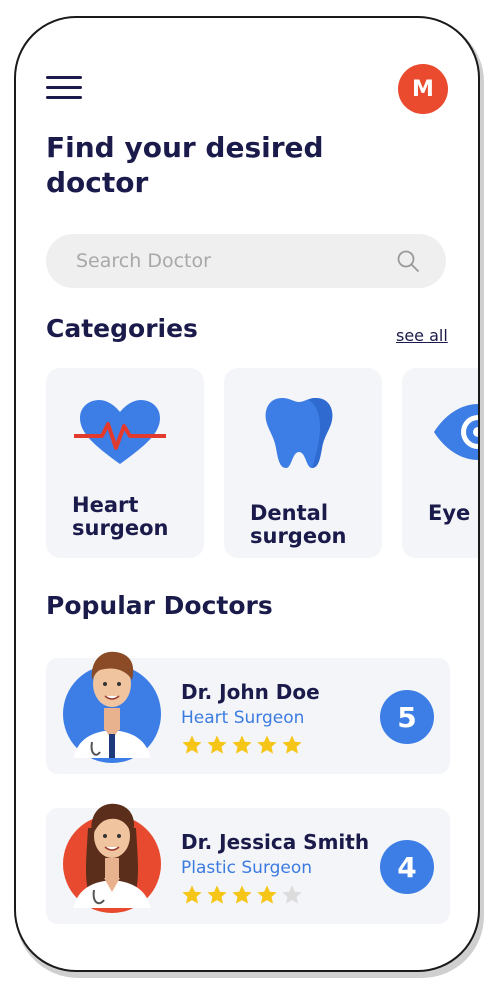 The image size is (500, 994). Describe the element at coordinates (298, 524) in the screenshot. I see `category-label: Dental surgeon` at that location.